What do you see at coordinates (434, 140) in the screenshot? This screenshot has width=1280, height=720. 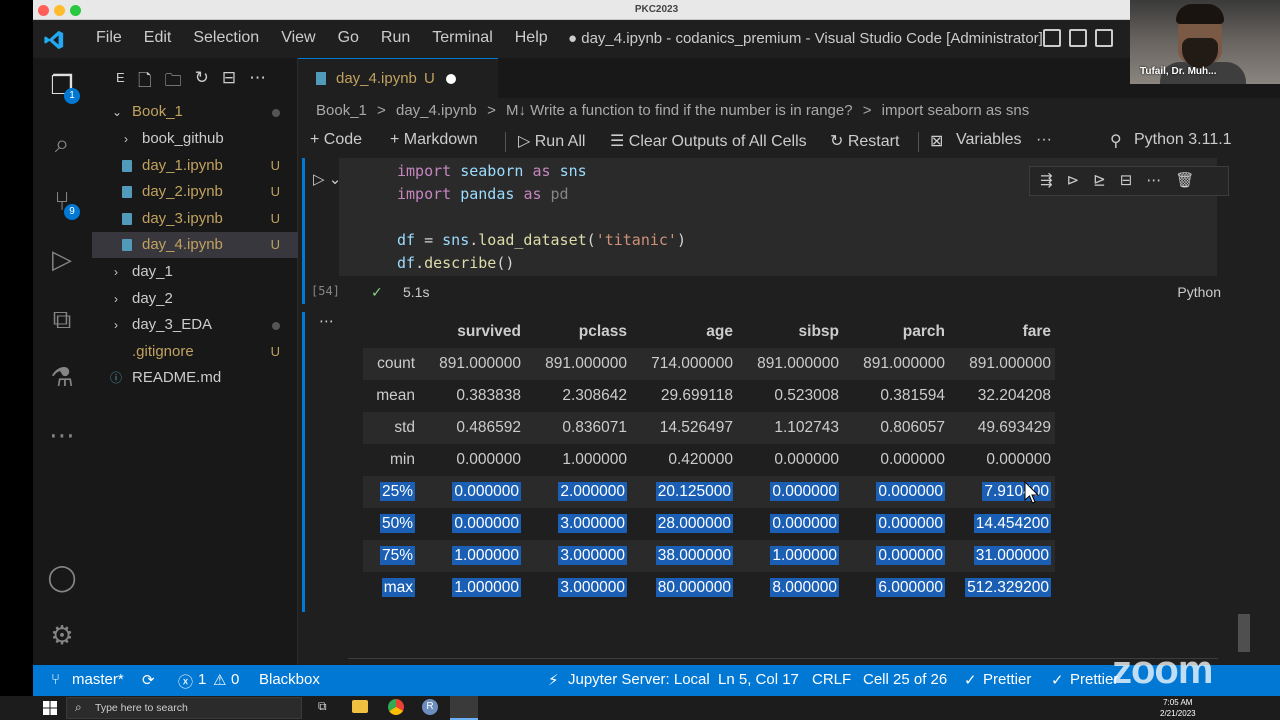 I see `add-markdown-cell-button: + Markdown` at bounding box center [434, 140].